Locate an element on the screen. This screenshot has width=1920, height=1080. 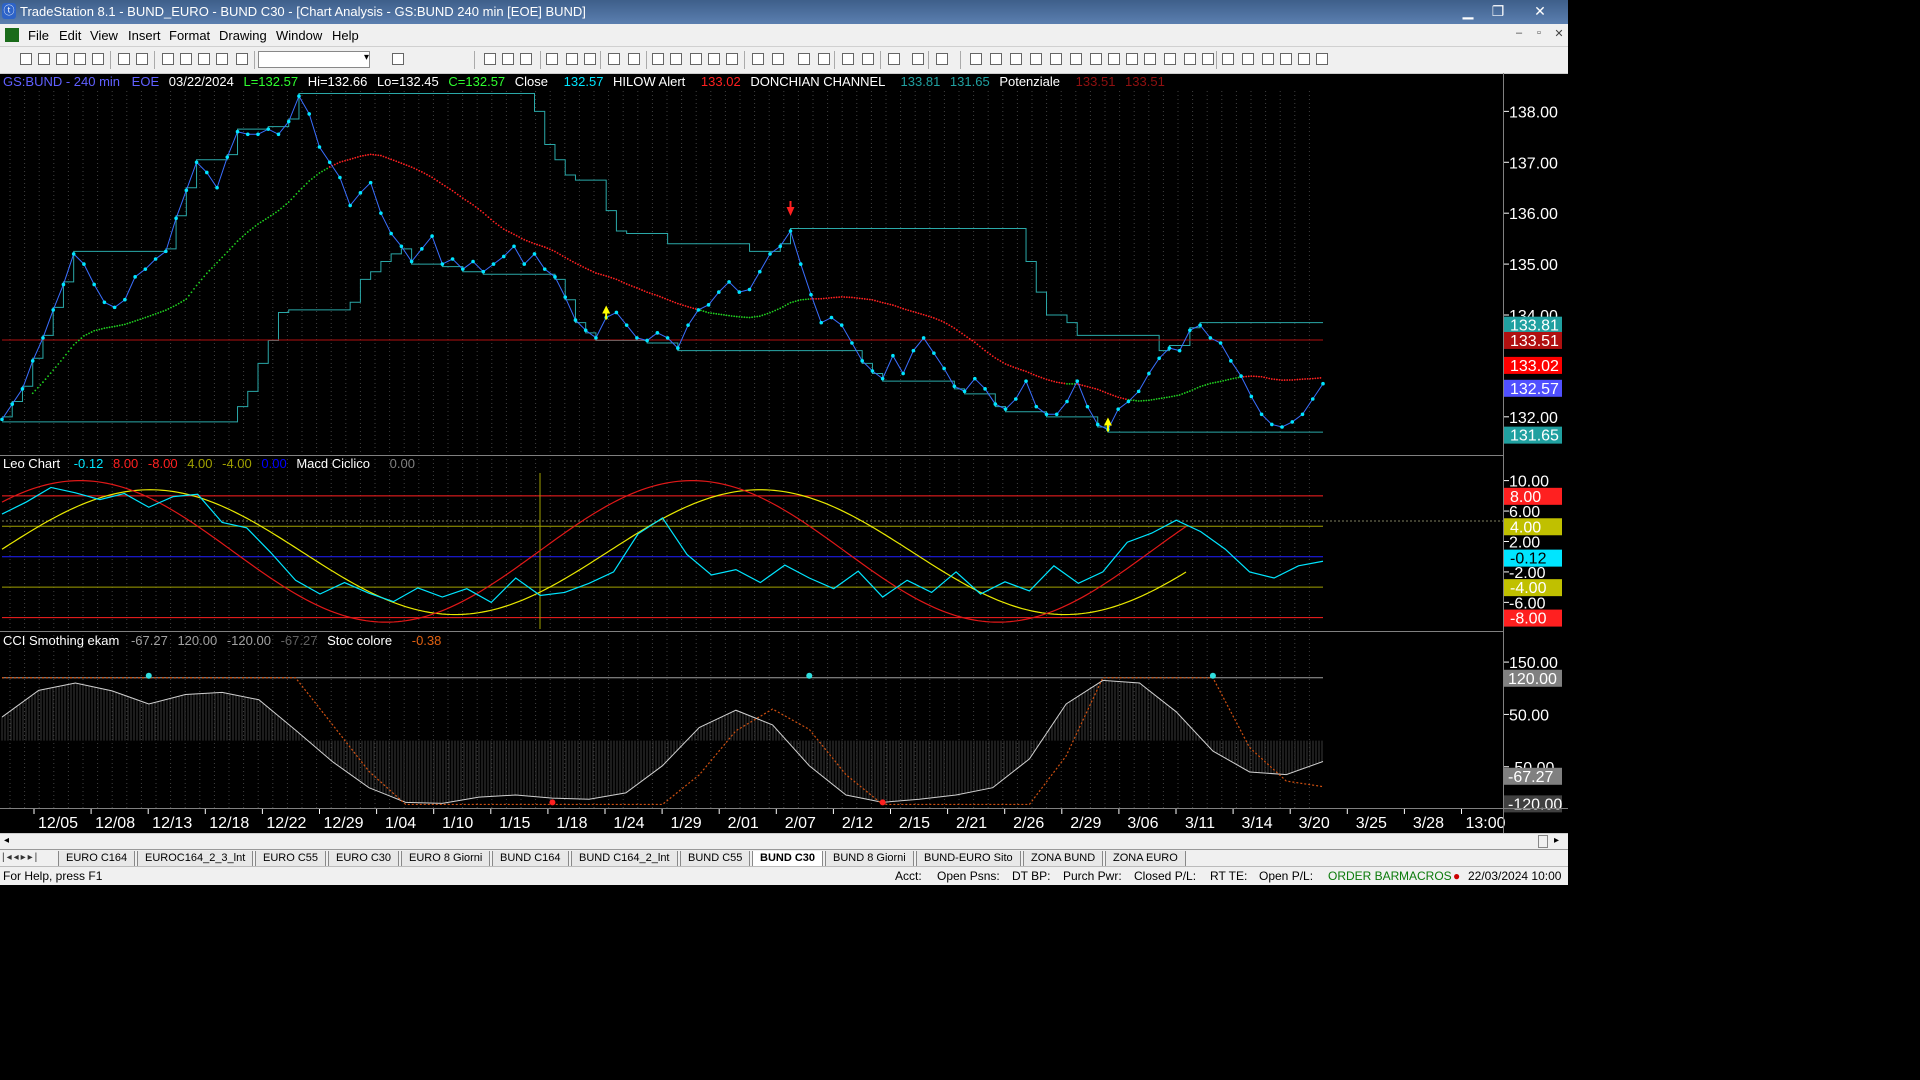
menu-drawing: Drawing is located at coordinates (243, 35).